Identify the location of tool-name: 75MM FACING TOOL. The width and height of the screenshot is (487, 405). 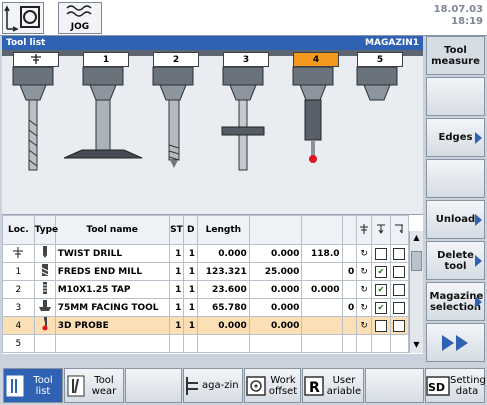
(112, 307).